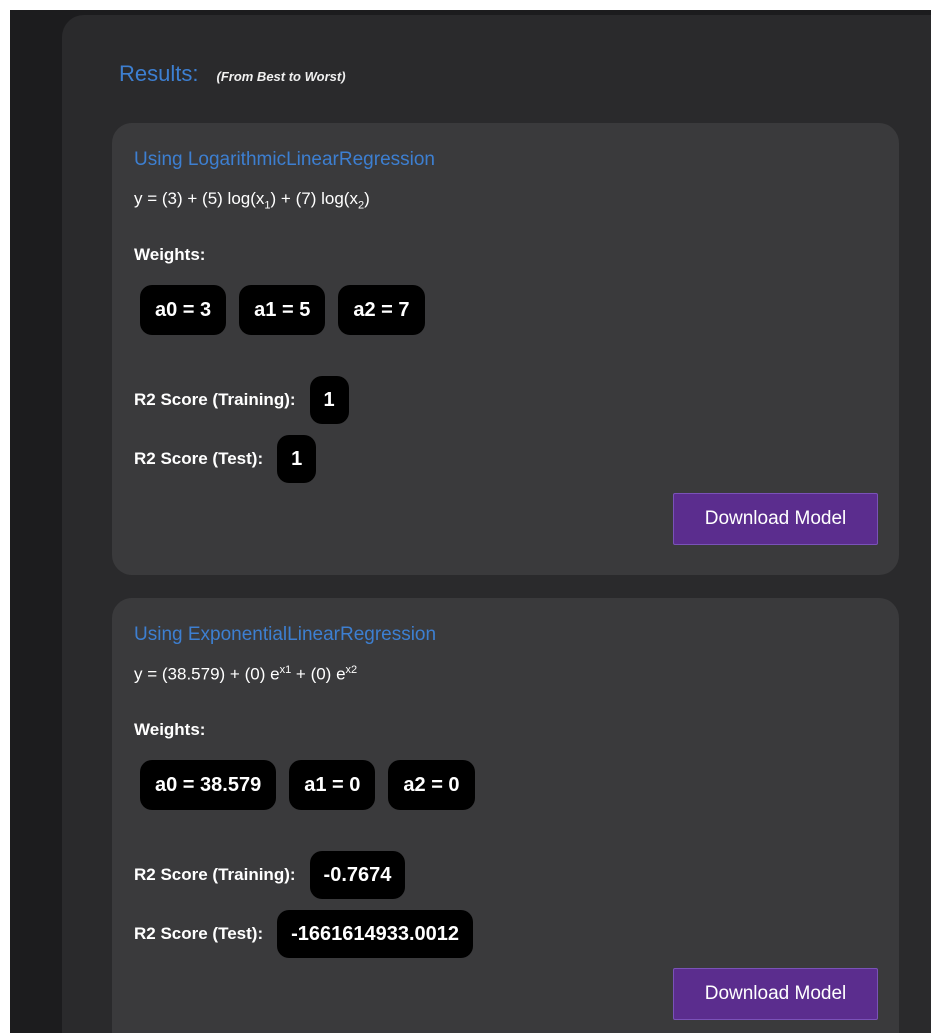 This screenshot has width=931, height=1033. I want to click on r2-test-row: R2 Score (Test): -1661614933.0012, so click(304, 934).